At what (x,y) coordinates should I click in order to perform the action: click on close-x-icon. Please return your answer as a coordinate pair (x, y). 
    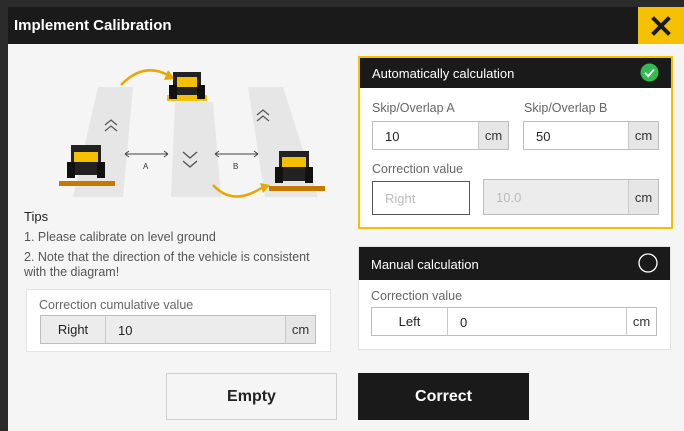
    Looking at the image, I should click on (661, 25).